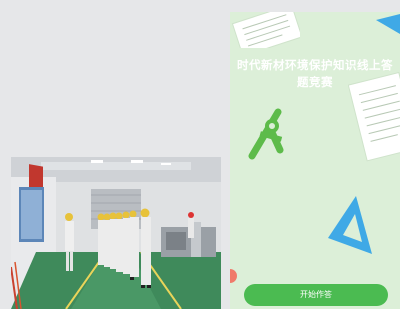 The height and width of the screenshot is (309, 400). What do you see at coordinates (266, 134) in the screenshot?
I see `compass-icon` at bounding box center [266, 134].